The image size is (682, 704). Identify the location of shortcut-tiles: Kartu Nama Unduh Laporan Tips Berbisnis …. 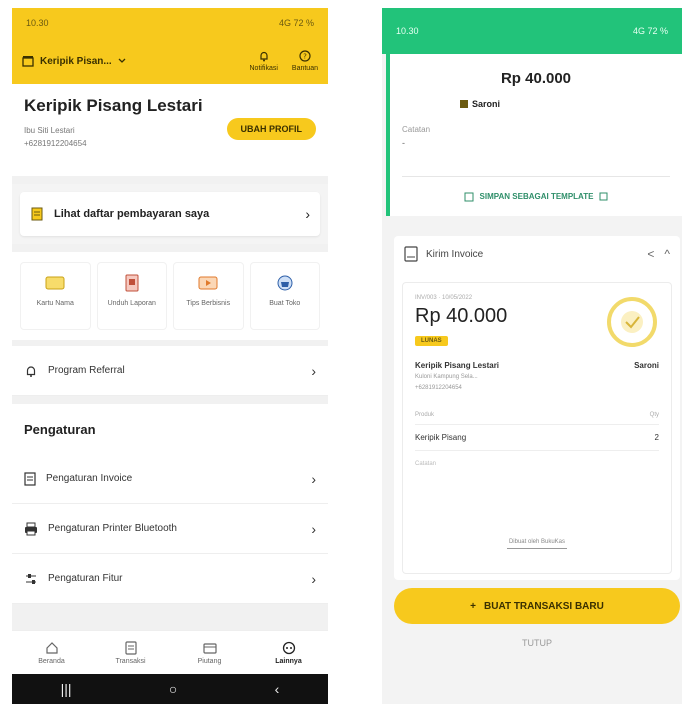
(170, 296).